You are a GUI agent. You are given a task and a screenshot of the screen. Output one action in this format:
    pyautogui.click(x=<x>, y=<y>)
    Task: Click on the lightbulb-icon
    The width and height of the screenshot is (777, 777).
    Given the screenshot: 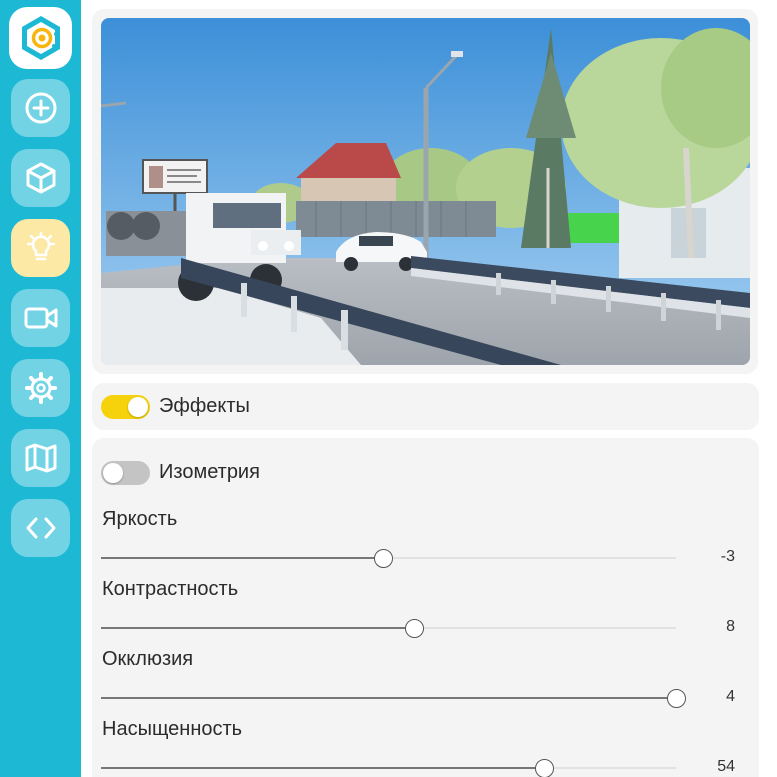 What is the action you would take?
    pyautogui.click(x=40, y=246)
    